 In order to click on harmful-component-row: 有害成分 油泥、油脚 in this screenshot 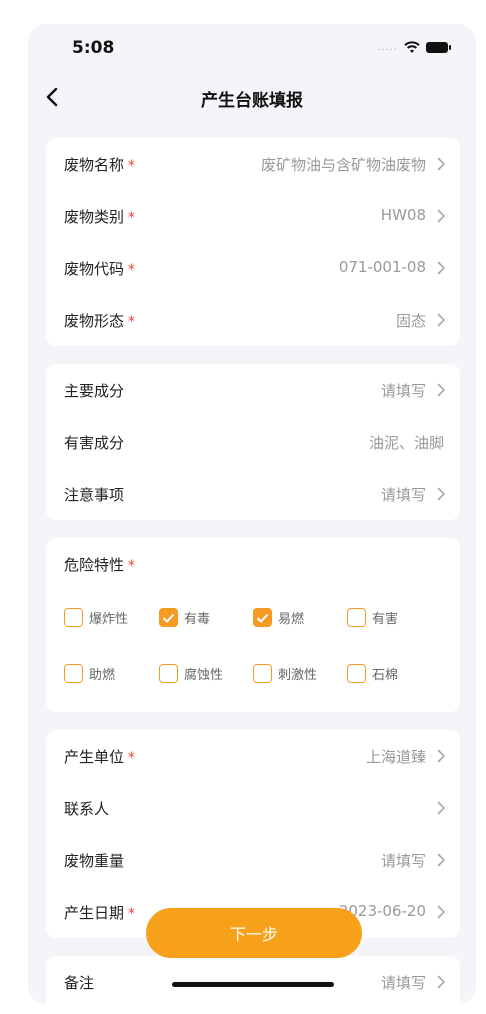, I will do `click(253, 442)`.